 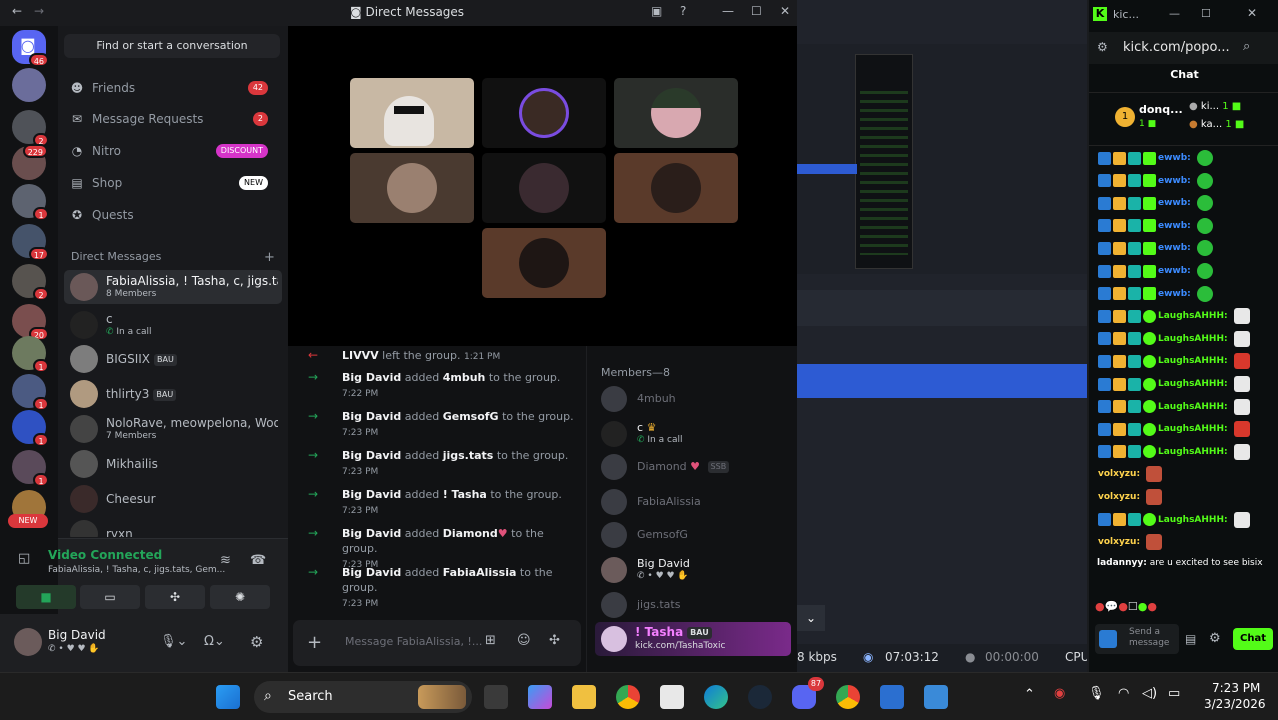 What do you see at coordinates (1133, 606) in the screenshot?
I see `emote-icon: ☐` at bounding box center [1133, 606].